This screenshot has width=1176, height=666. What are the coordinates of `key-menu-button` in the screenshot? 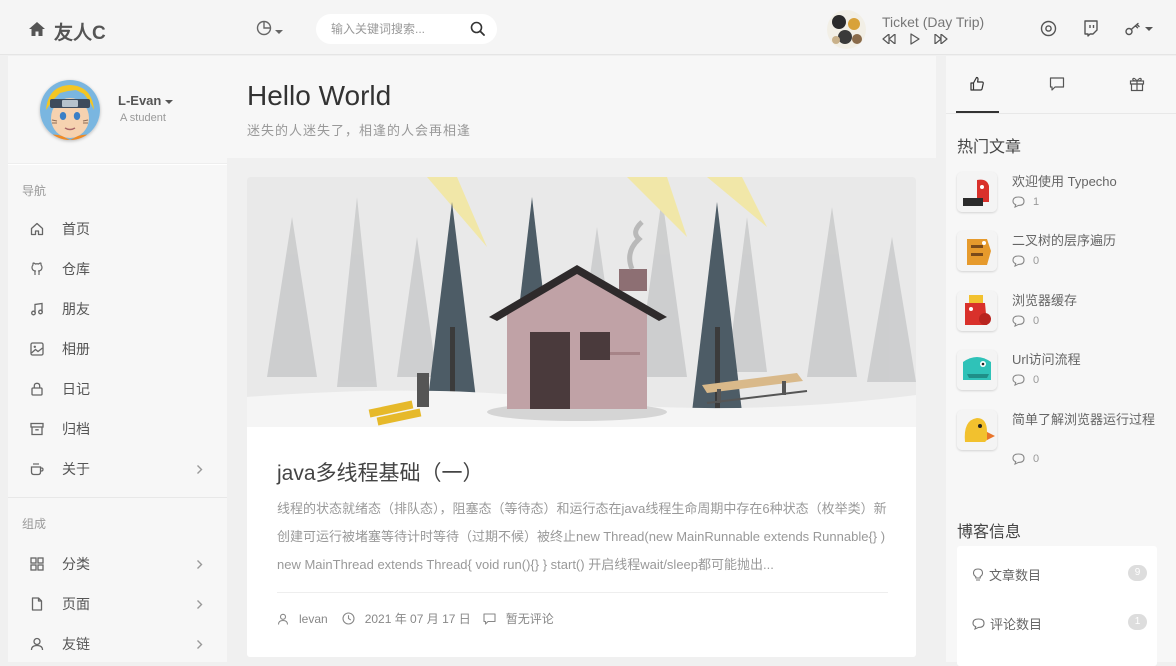 It's located at (1139, 29).